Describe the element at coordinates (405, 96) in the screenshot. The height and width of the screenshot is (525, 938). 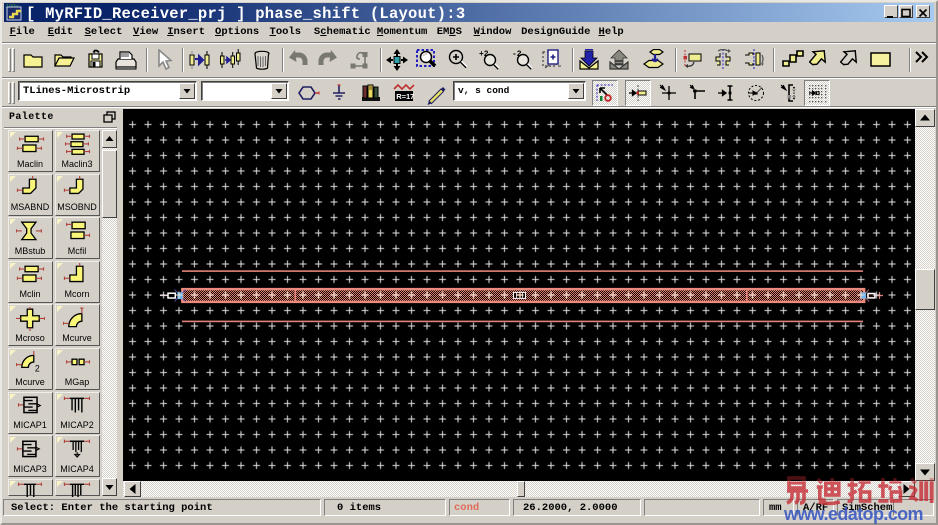
I see `svg-text: R=17` at that location.